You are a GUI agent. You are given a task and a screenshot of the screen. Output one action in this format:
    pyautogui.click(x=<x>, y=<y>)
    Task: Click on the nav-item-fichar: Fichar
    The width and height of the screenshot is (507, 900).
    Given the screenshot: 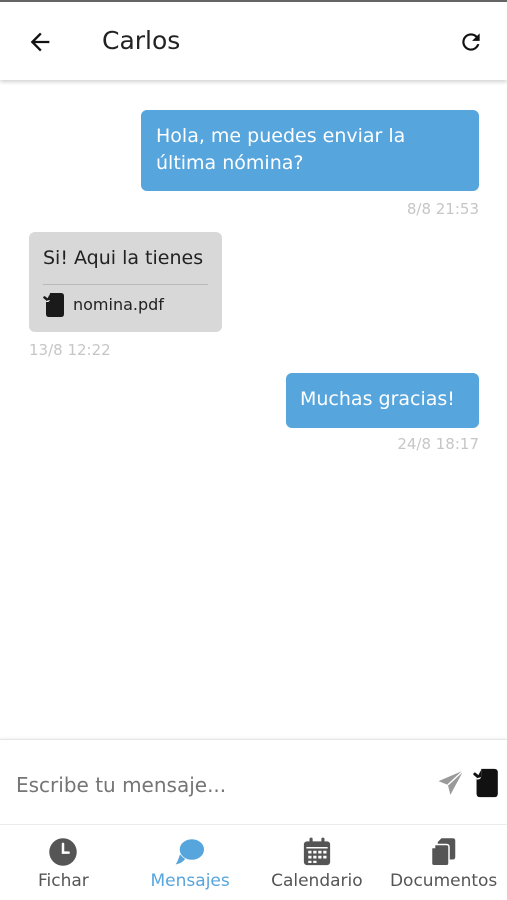 What is the action you would take?
    pyautogui.click(x=63, y=862)
    